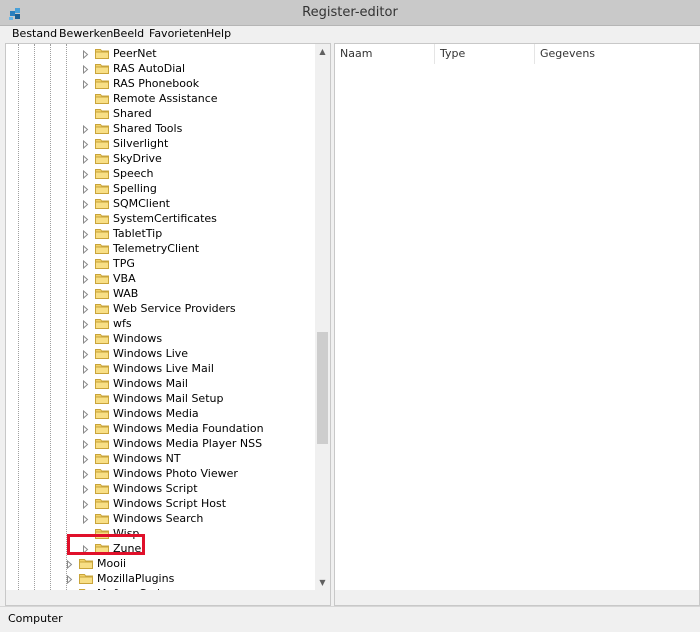 The image size is (700, 632). What do you see at coordinates (160, 323) in the screenshot?
I see `tree-node: wfs` at bounding box center [160, 323].